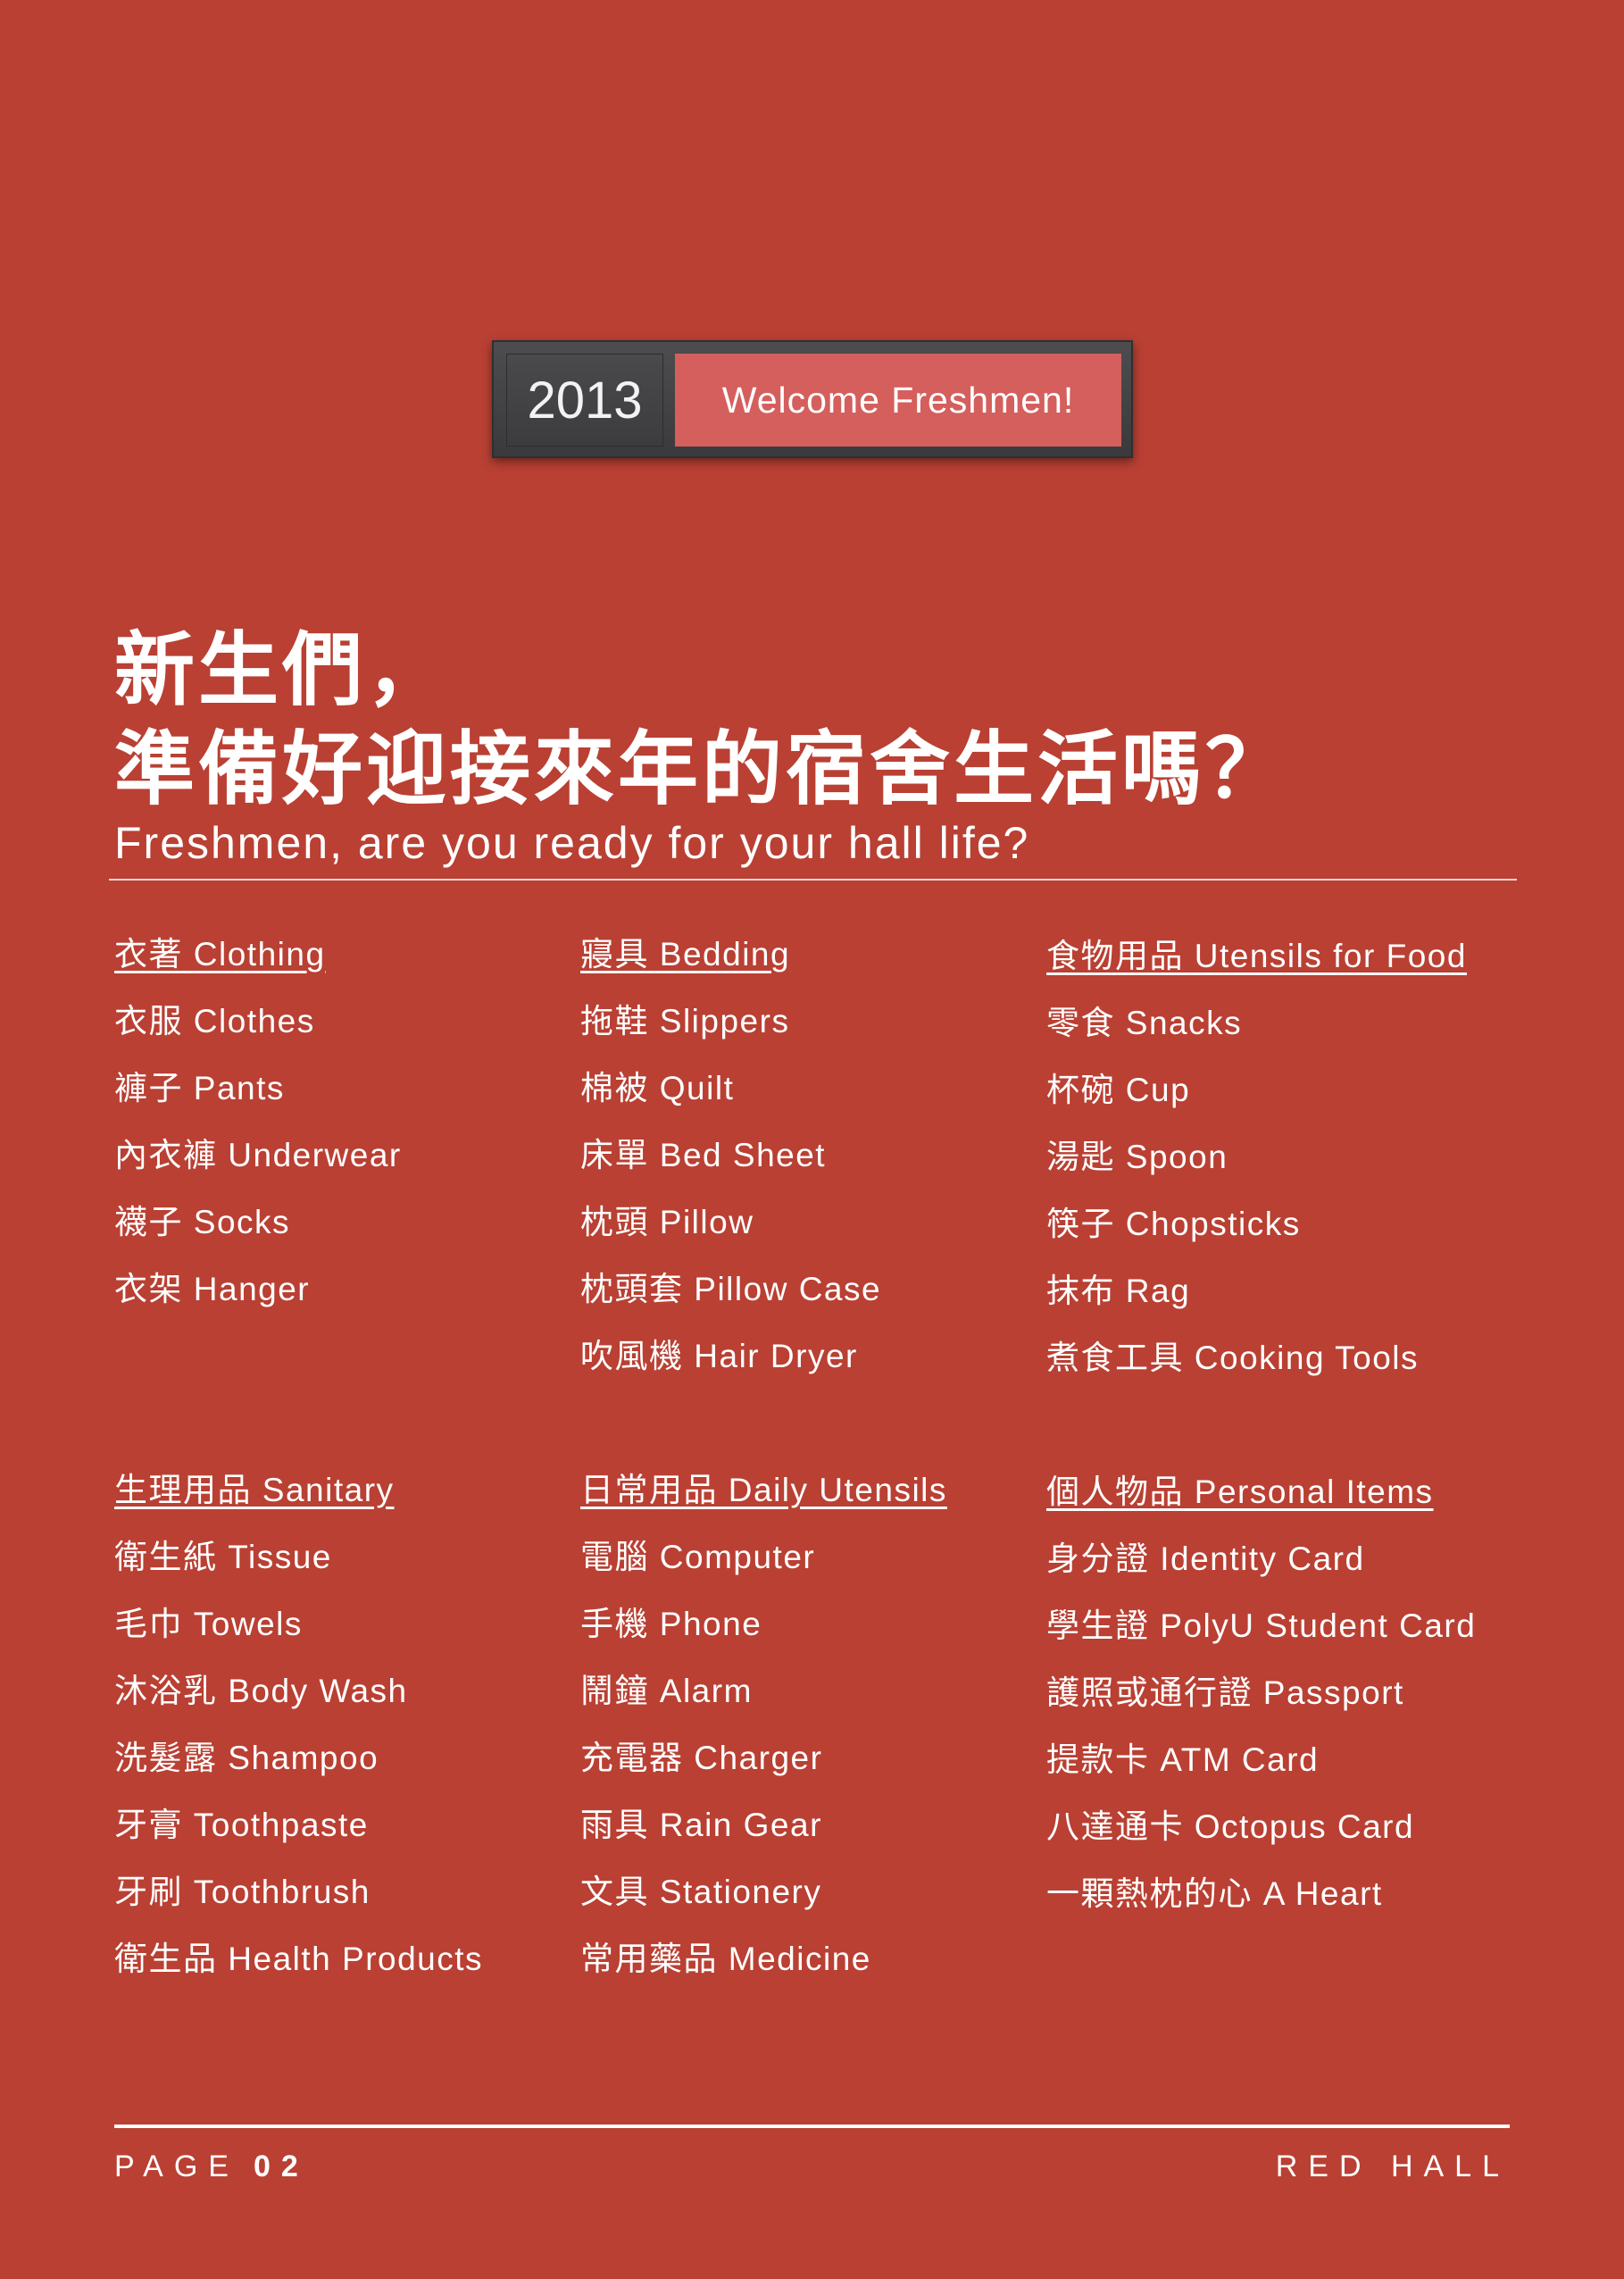  Describe the element at coordinates (666, 1691) in the screenshot. I see `list-item: 鬧鐘 Alarm` at that location.